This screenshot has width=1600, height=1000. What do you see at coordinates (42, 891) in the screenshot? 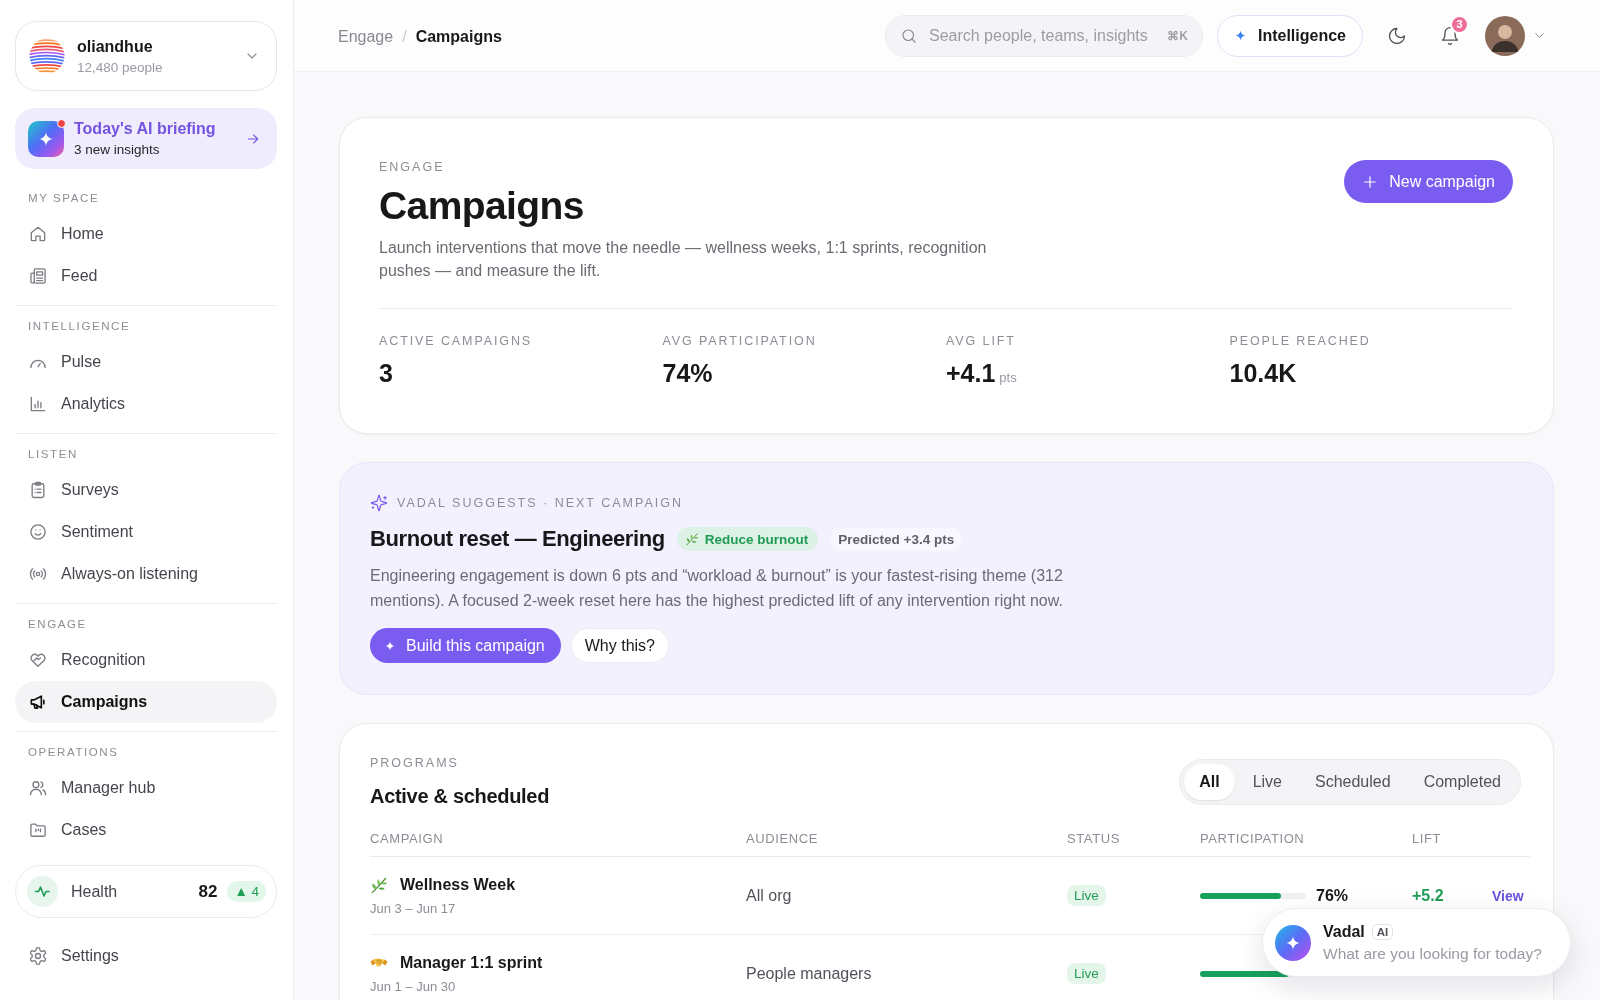
I see `pulse-icon` at bounding box center [42, 891].